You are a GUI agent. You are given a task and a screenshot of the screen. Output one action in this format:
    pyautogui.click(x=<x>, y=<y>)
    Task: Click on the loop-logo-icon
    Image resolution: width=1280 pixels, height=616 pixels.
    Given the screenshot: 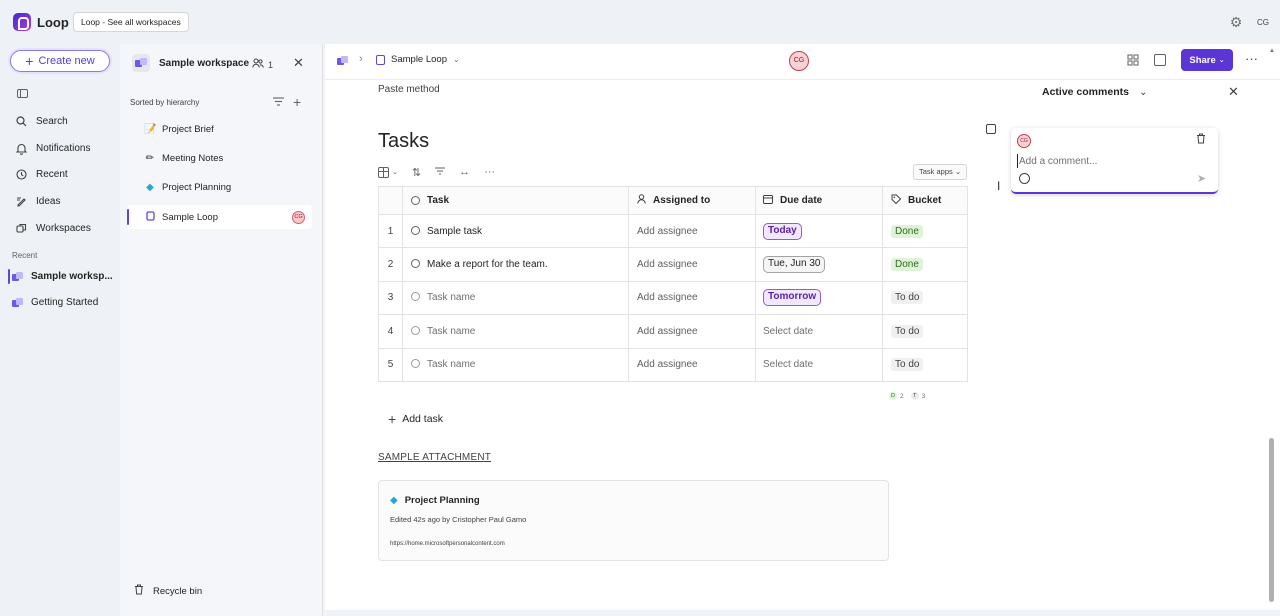 What is the action you would take?
    pyautogui.click(x=22, y=22)
    